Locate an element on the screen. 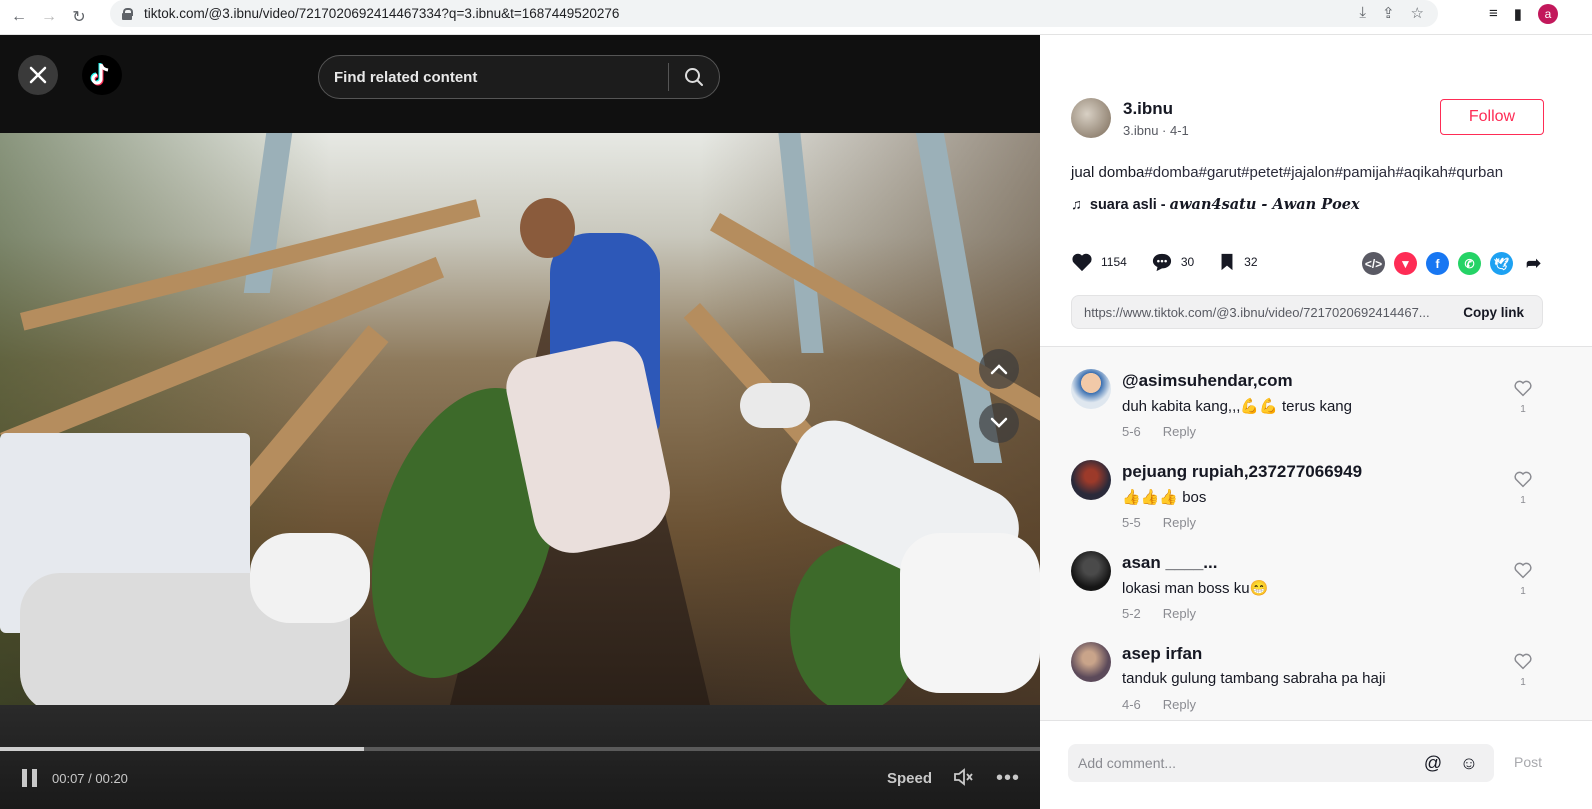 The image size is (1592, 809). hashtag-link: #pamijah is located at coordinates (1365, 172).